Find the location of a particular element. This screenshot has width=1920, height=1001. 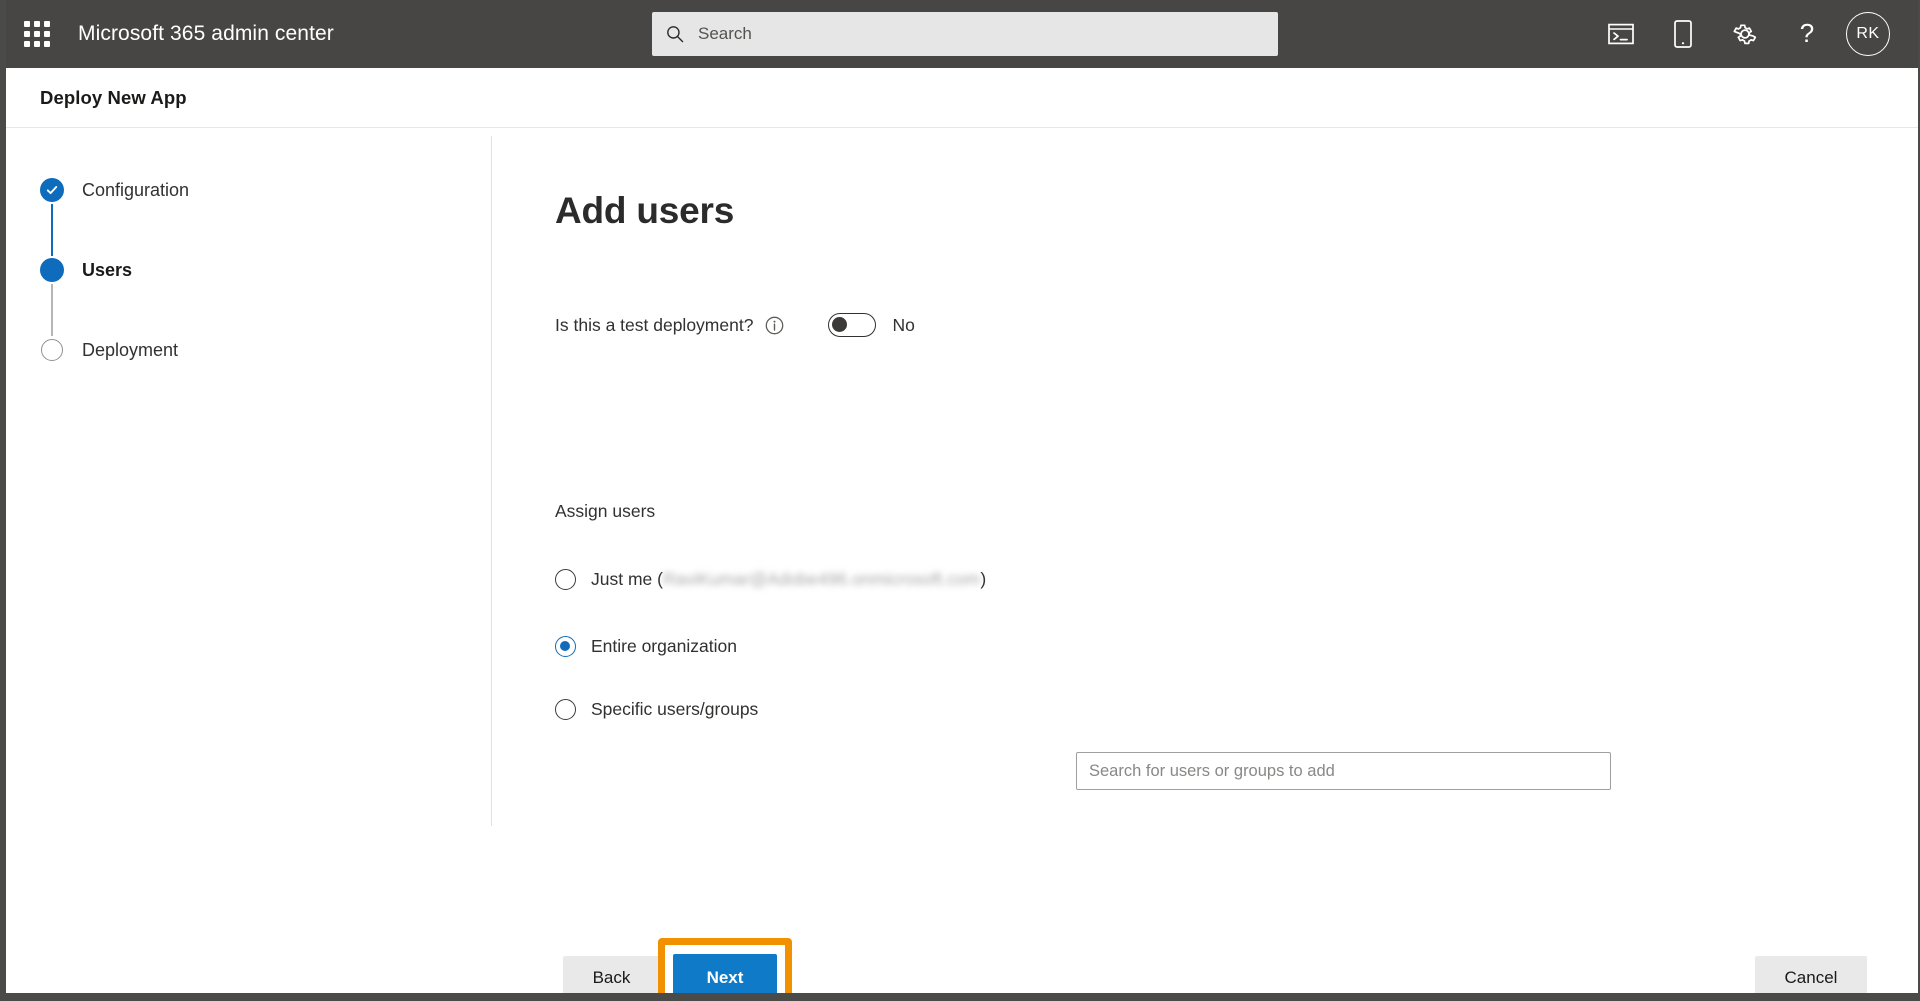

step-deployment: Deployment is located at coordinates (210, 358).